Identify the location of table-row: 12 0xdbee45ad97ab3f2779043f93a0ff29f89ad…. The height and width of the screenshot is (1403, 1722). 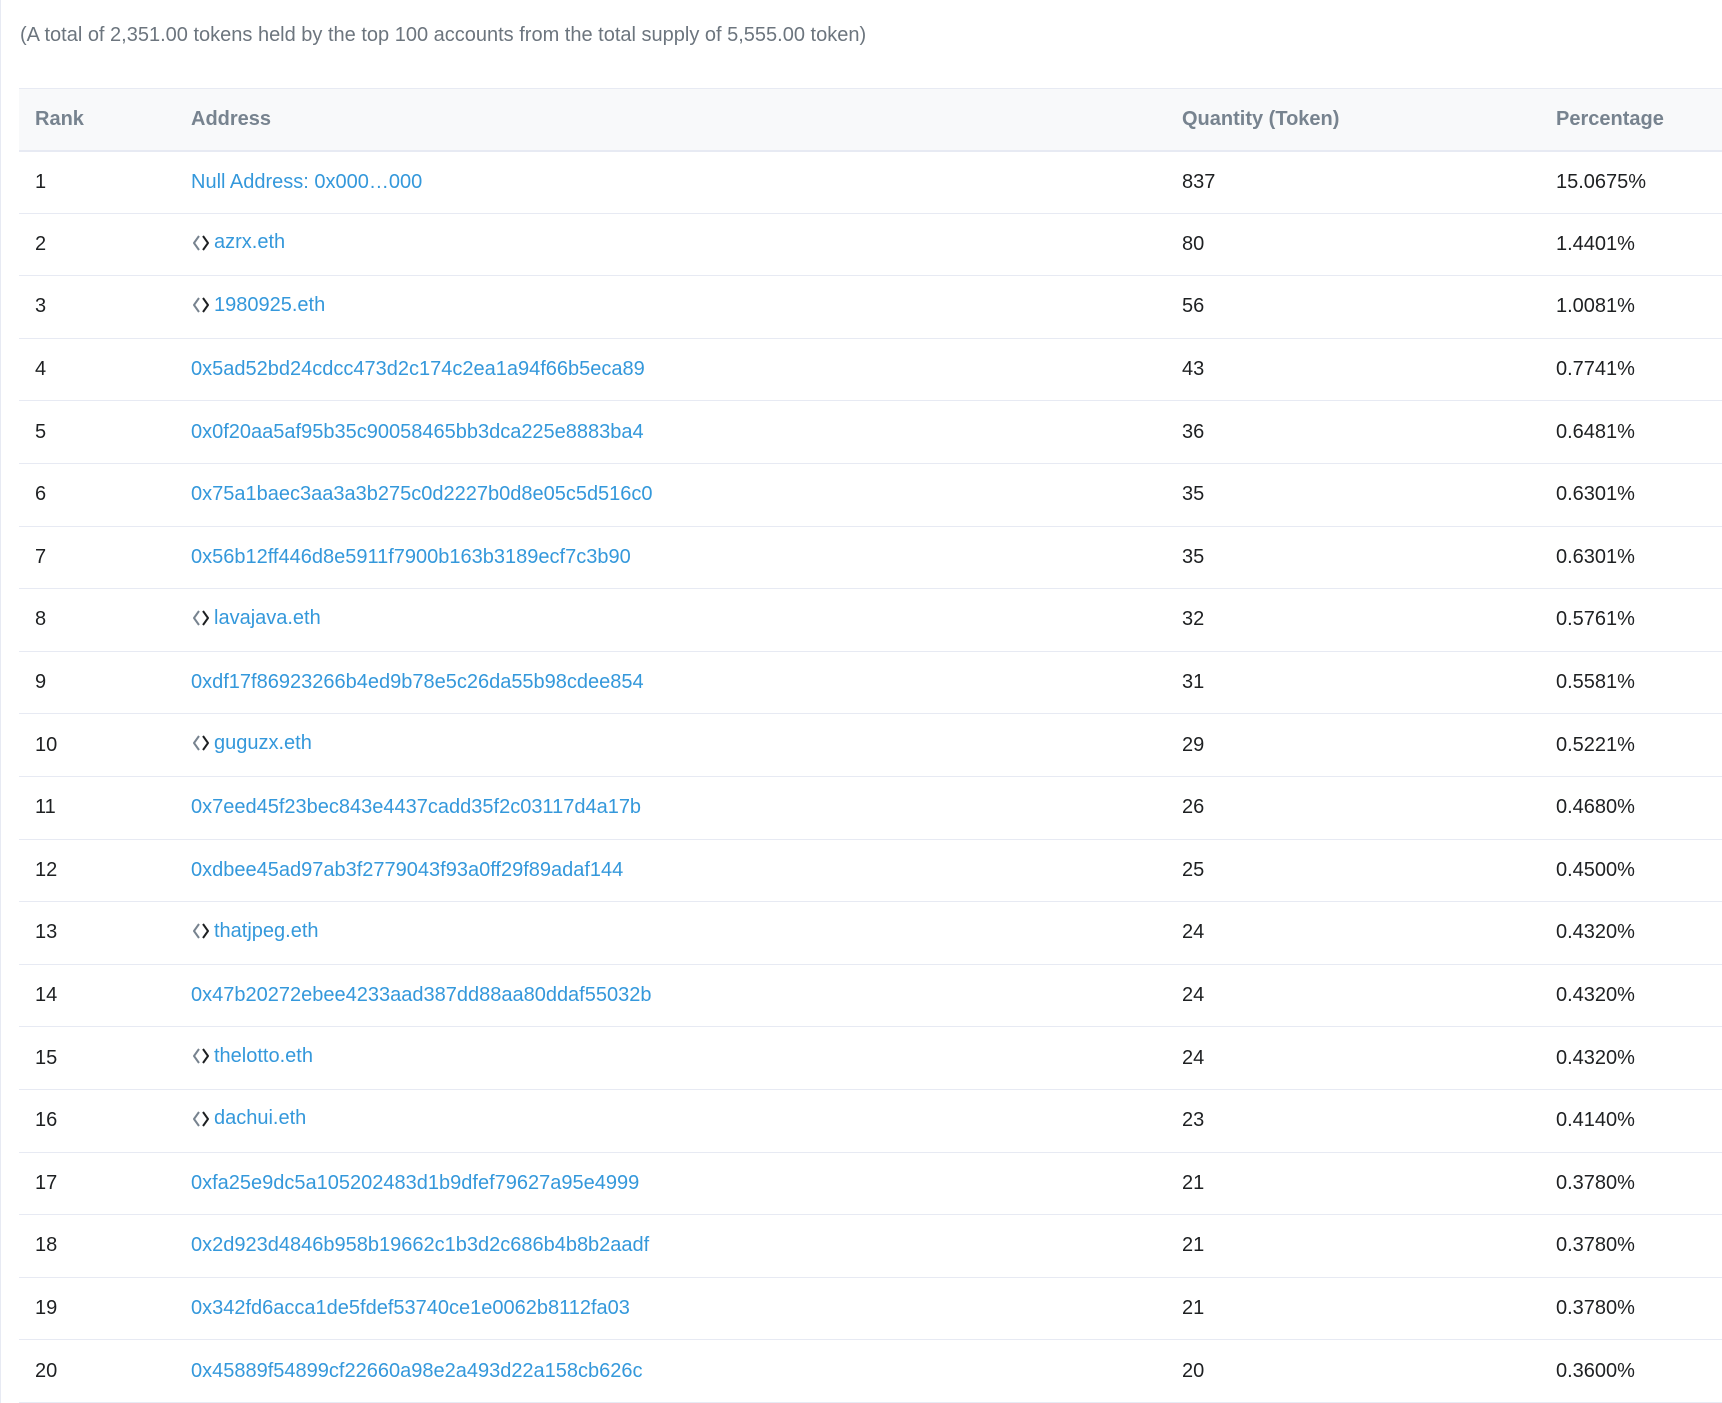
(870, 870).